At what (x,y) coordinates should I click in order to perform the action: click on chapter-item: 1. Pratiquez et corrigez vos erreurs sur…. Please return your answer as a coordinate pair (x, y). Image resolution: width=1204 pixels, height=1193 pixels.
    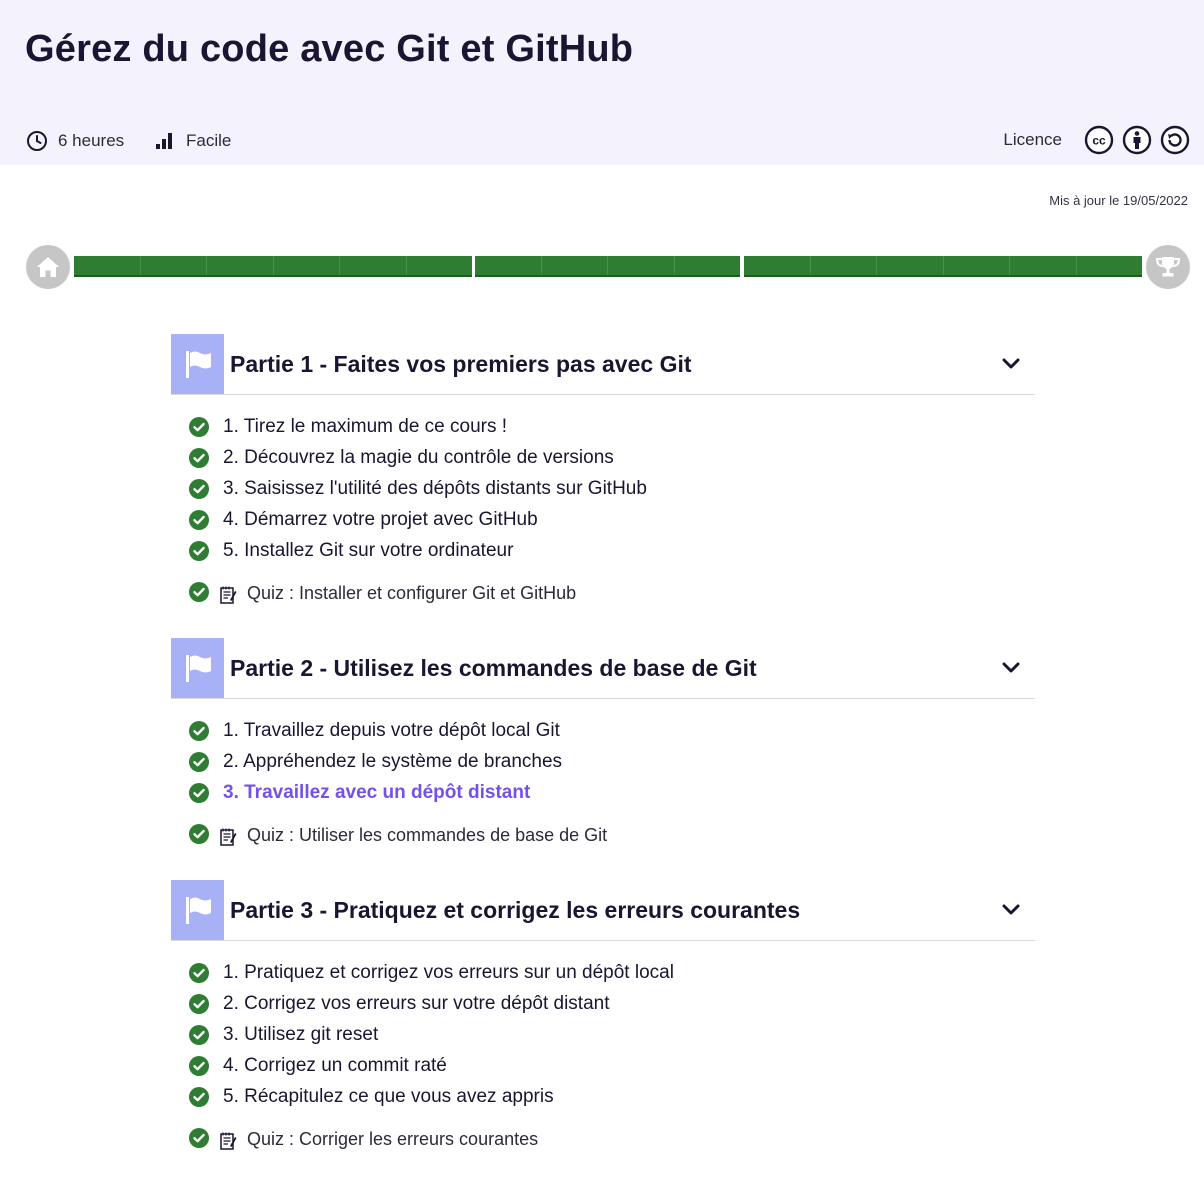
    Looking at the image, I should click on (603, 972).